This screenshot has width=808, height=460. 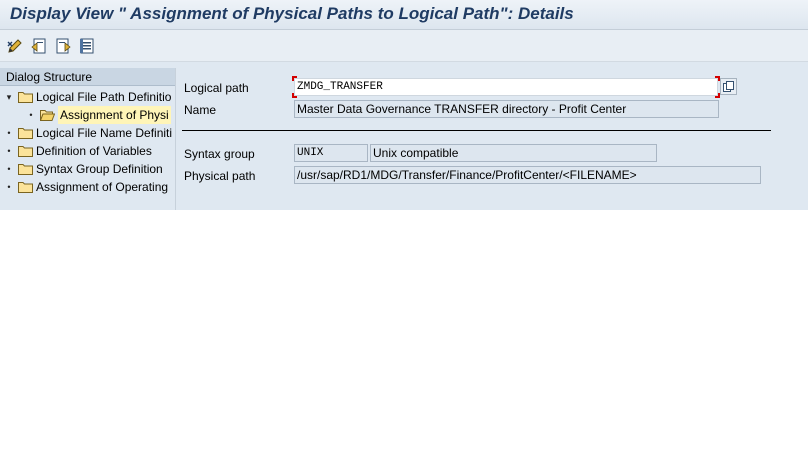 What do you see at coordinates (47, 115) in the screenshot?
I see `open-folder-icon` at bounding box center [47, 115].